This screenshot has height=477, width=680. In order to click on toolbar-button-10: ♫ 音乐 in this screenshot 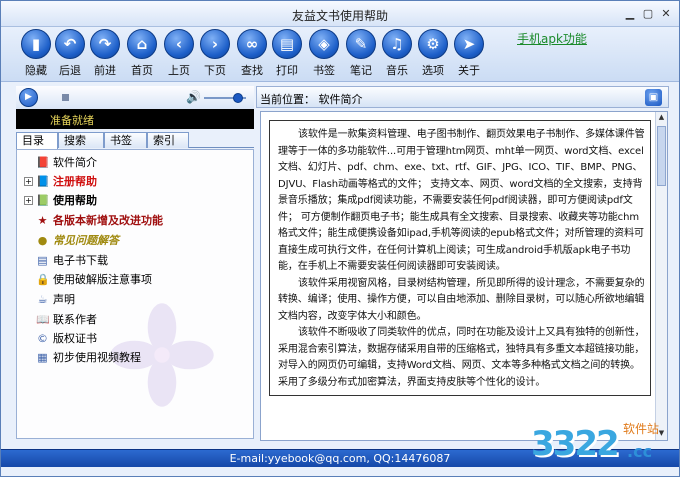, I will do `click(397, 55)`.